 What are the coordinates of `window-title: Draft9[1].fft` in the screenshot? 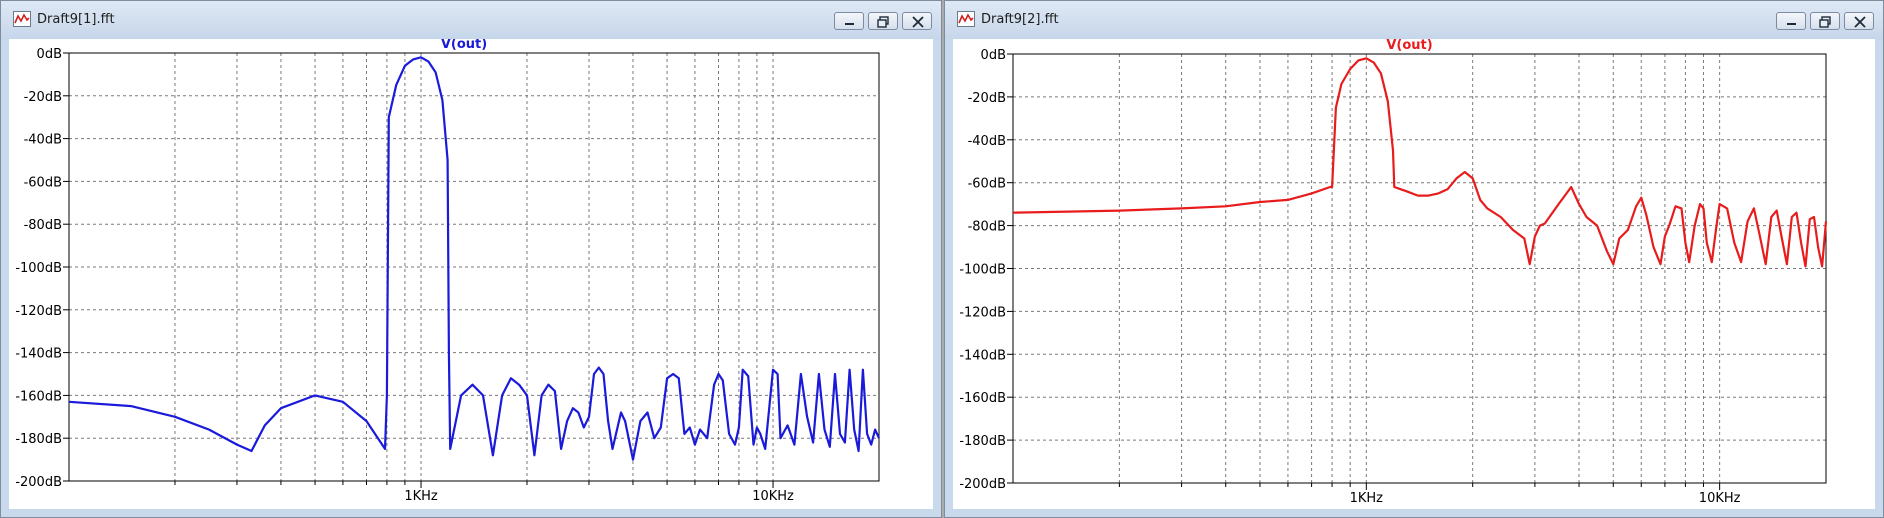 It's located at (76, 19).